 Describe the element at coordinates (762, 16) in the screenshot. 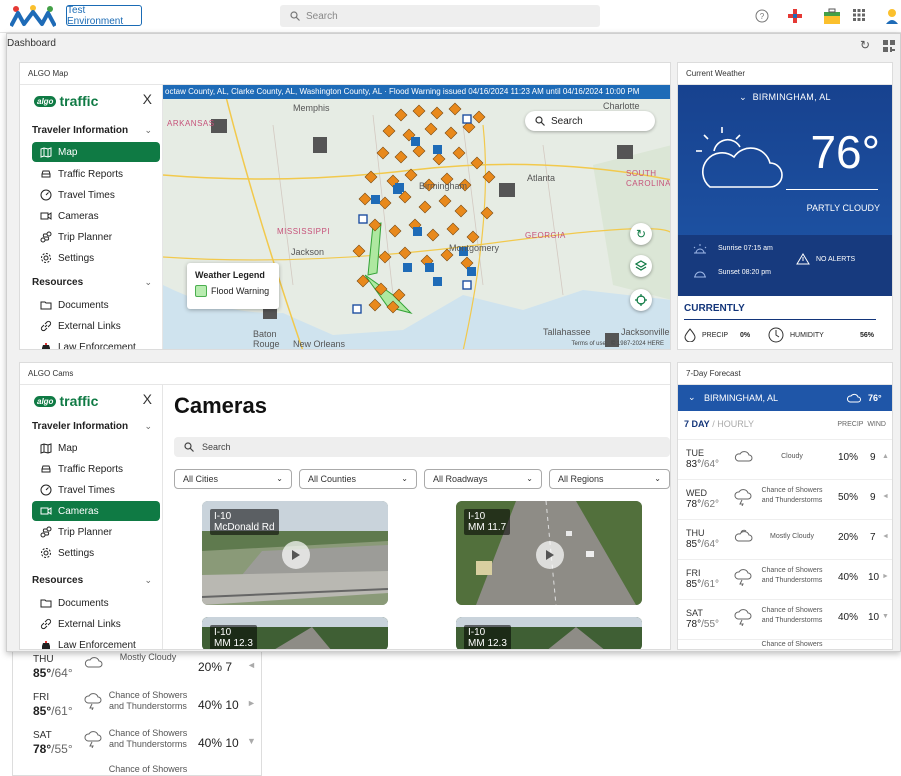

I see `help-icon: ?` at that location.